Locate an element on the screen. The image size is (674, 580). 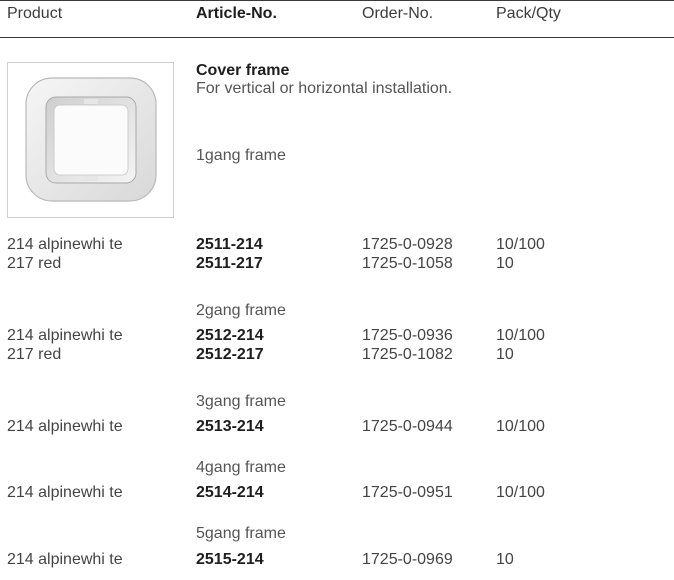
table-row-article: 2515-214 is located at coordinates (230, 559).